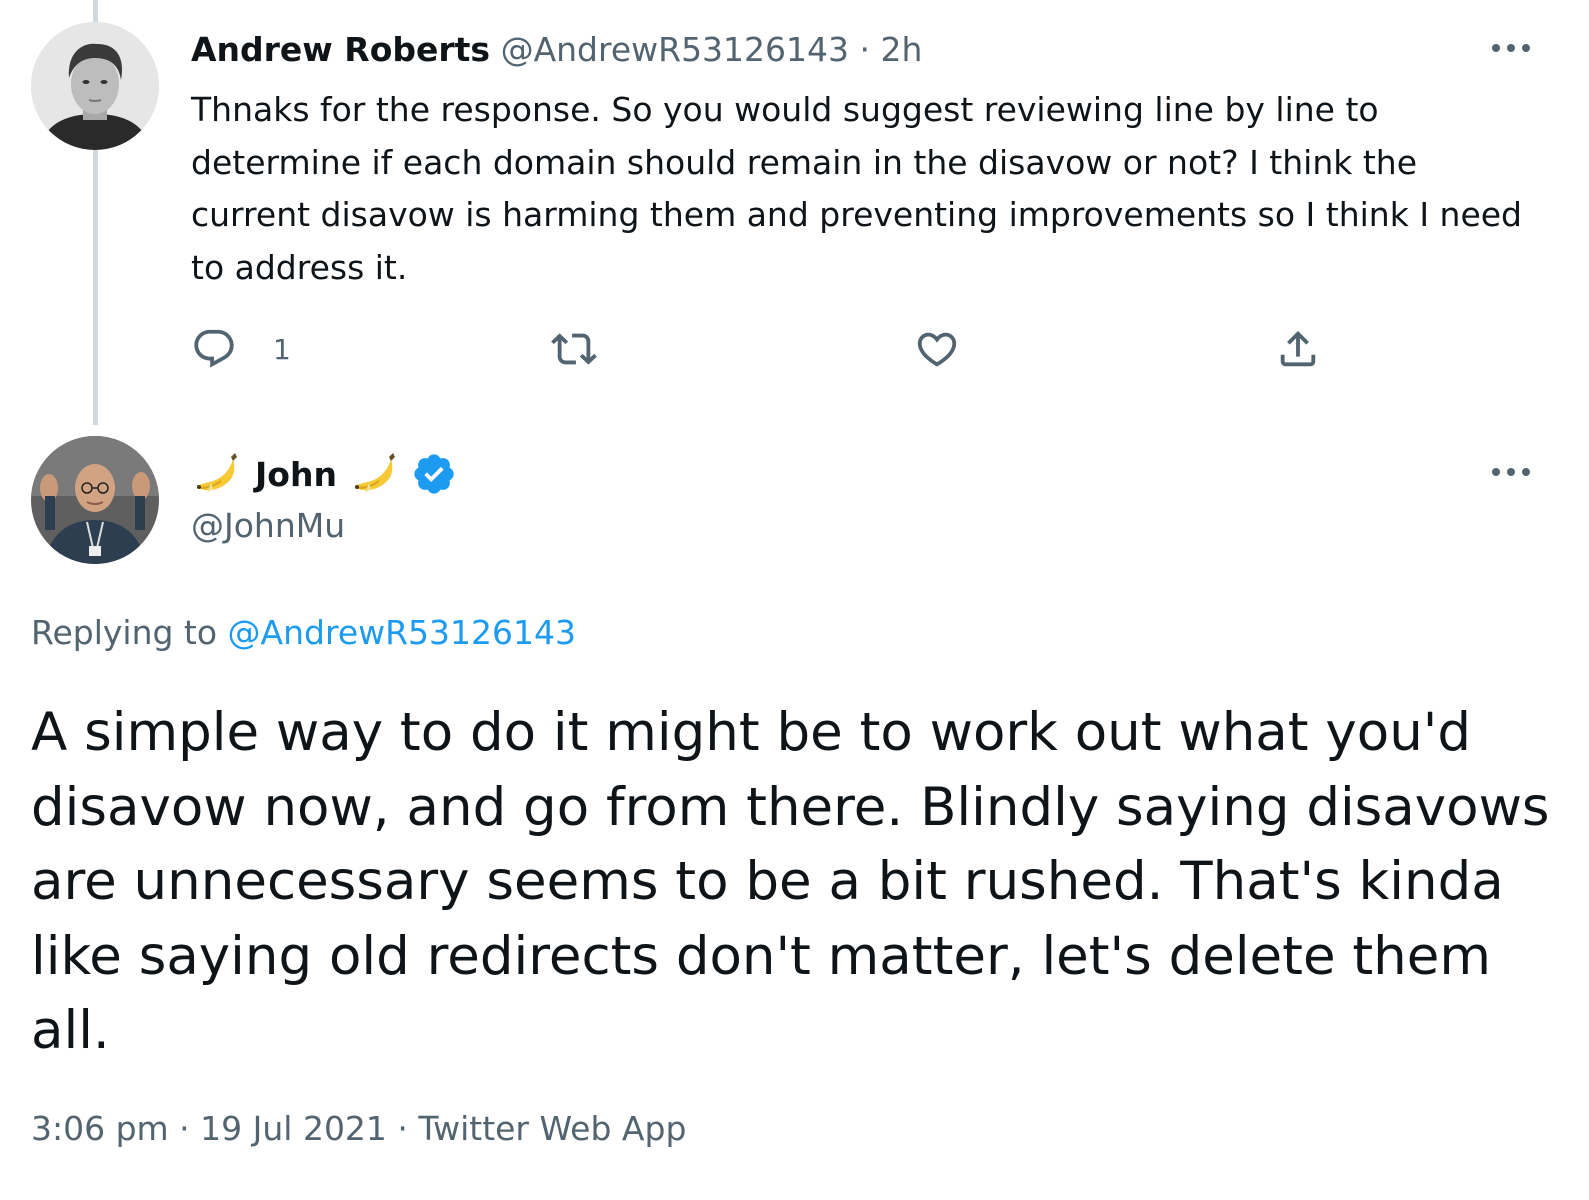 The width and height of the screenshot is (1589, 1200). What do you see at coordinates (268, 525) in the screenshot?
I see `user-handle: @JohnMu` at bounding box center [268, 525].